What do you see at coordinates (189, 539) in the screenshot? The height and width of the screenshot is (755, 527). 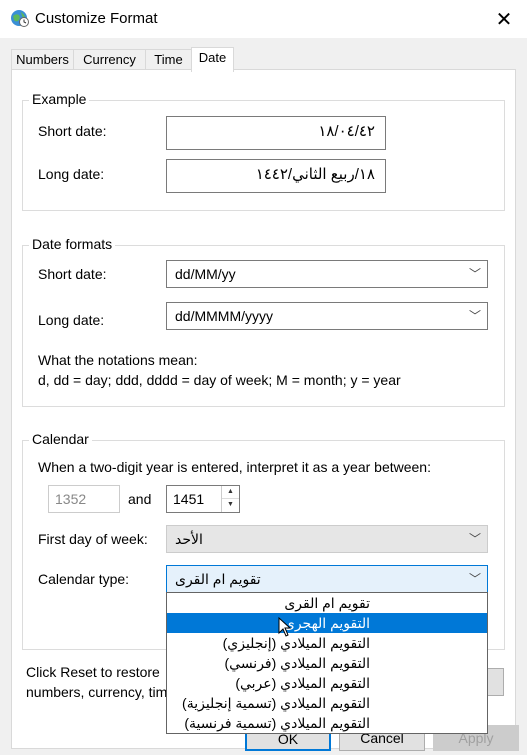 I see `first-day-value: الأحد` at bounding box center [189, 539].